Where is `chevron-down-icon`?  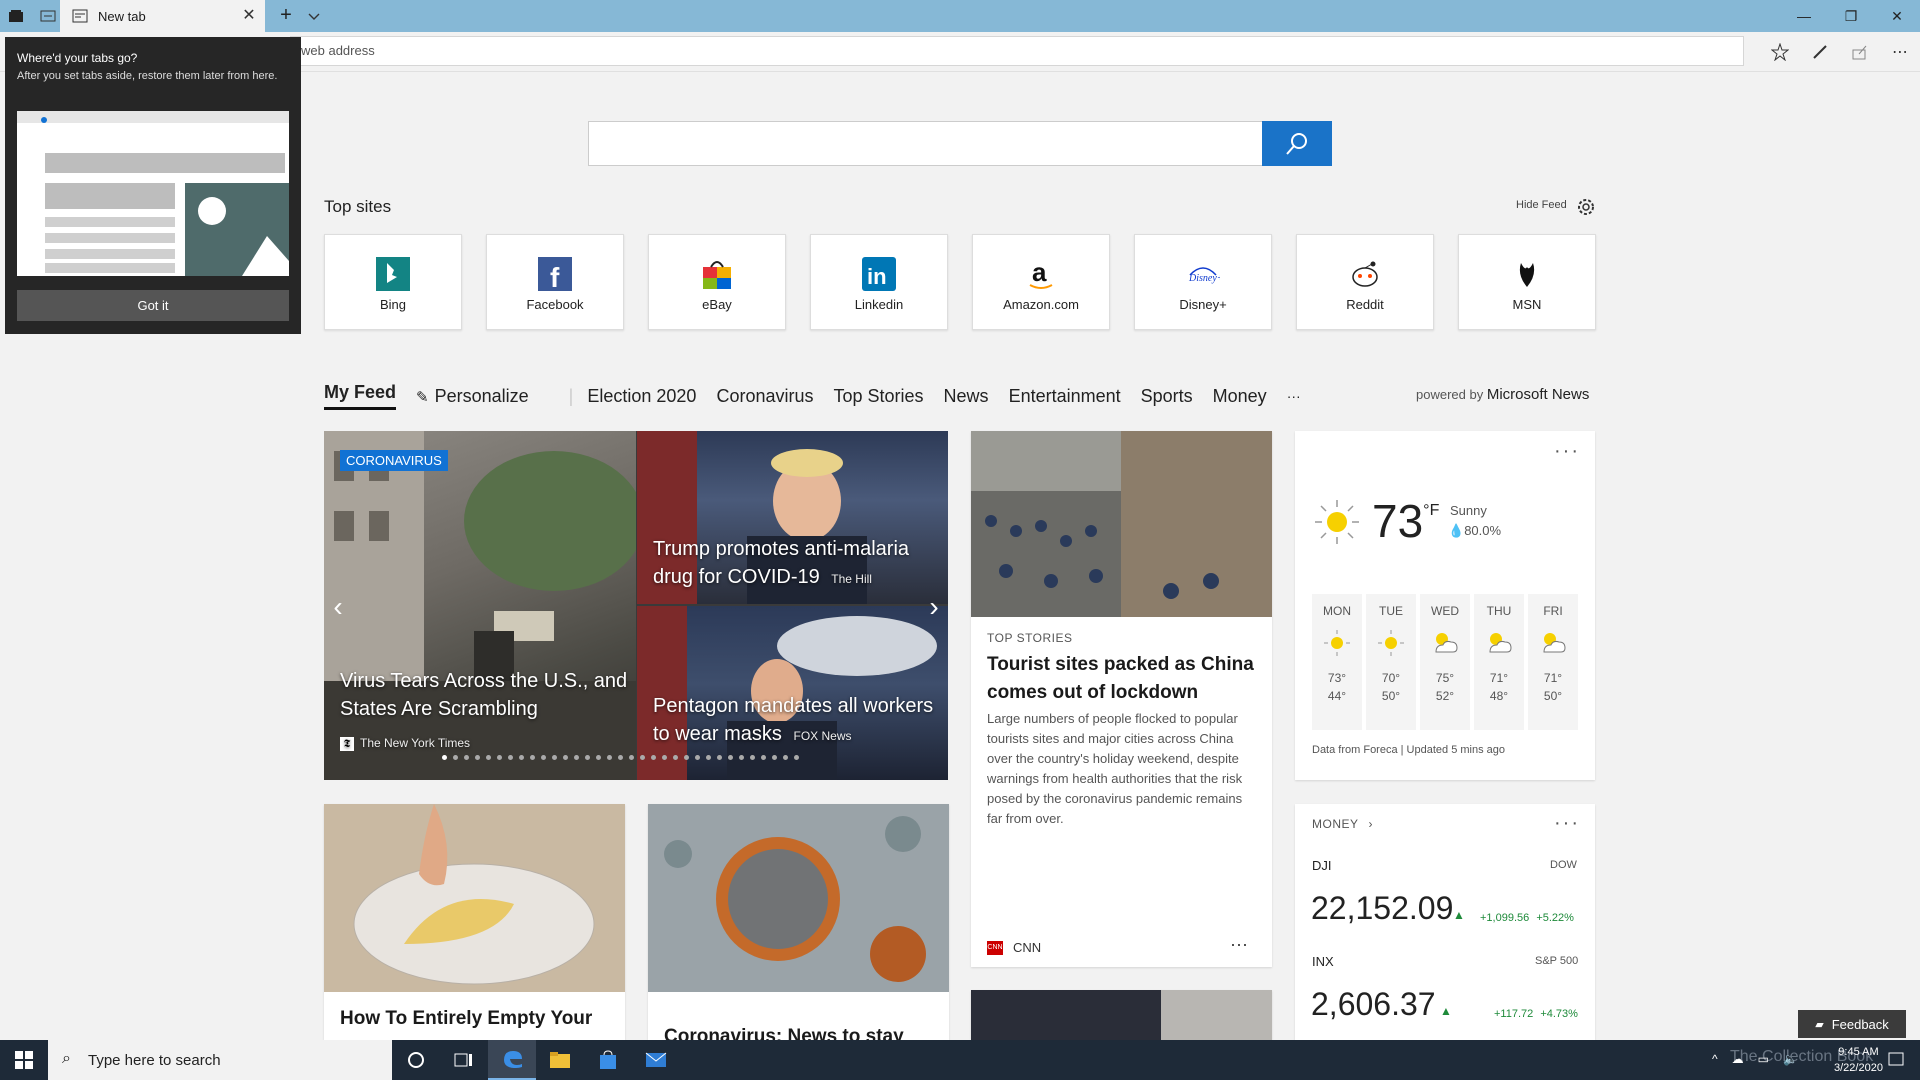 chevron-down-icon is located at coordinates (315, 16).